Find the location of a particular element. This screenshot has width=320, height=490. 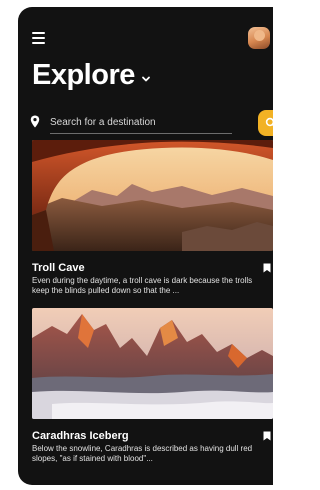

search-icon is located at coordinates (269, 122).